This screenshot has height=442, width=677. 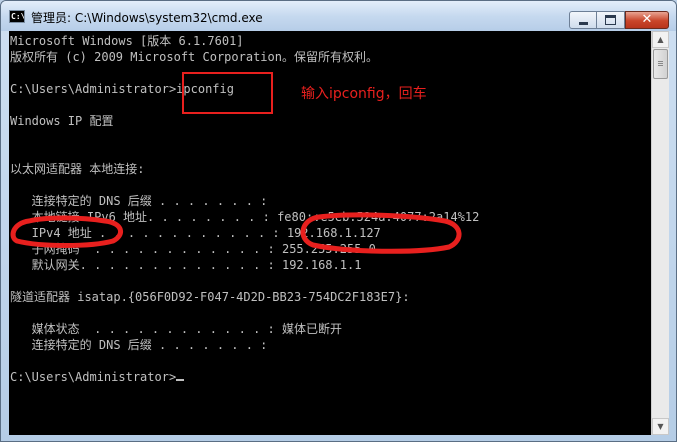 I want to click on annotation-text: 输入ipconfig，回车, so click(x=364, y=94).